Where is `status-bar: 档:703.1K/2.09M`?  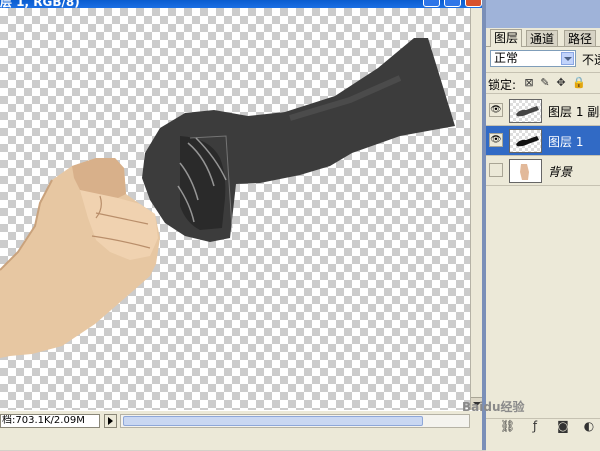 status-bar: 档:703.1K/2.09M is located at coordinates (241, 420).